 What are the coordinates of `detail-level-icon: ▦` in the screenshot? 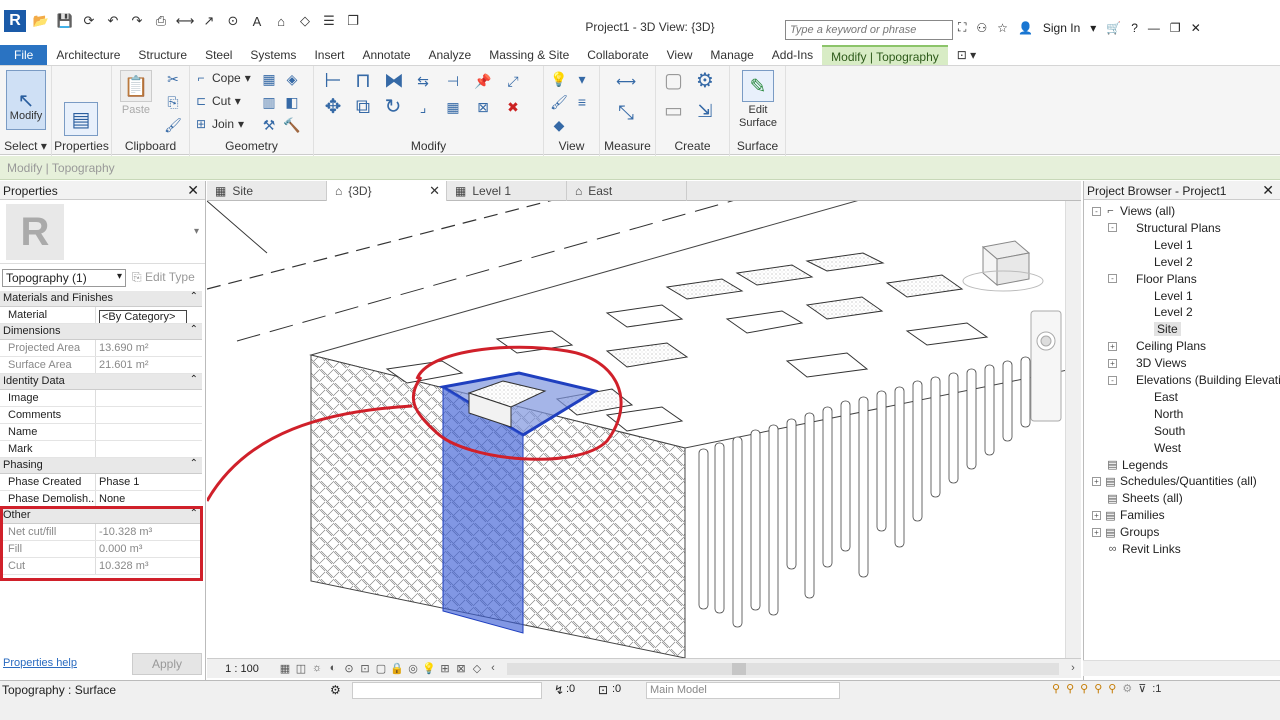 It's located at (285, 669).